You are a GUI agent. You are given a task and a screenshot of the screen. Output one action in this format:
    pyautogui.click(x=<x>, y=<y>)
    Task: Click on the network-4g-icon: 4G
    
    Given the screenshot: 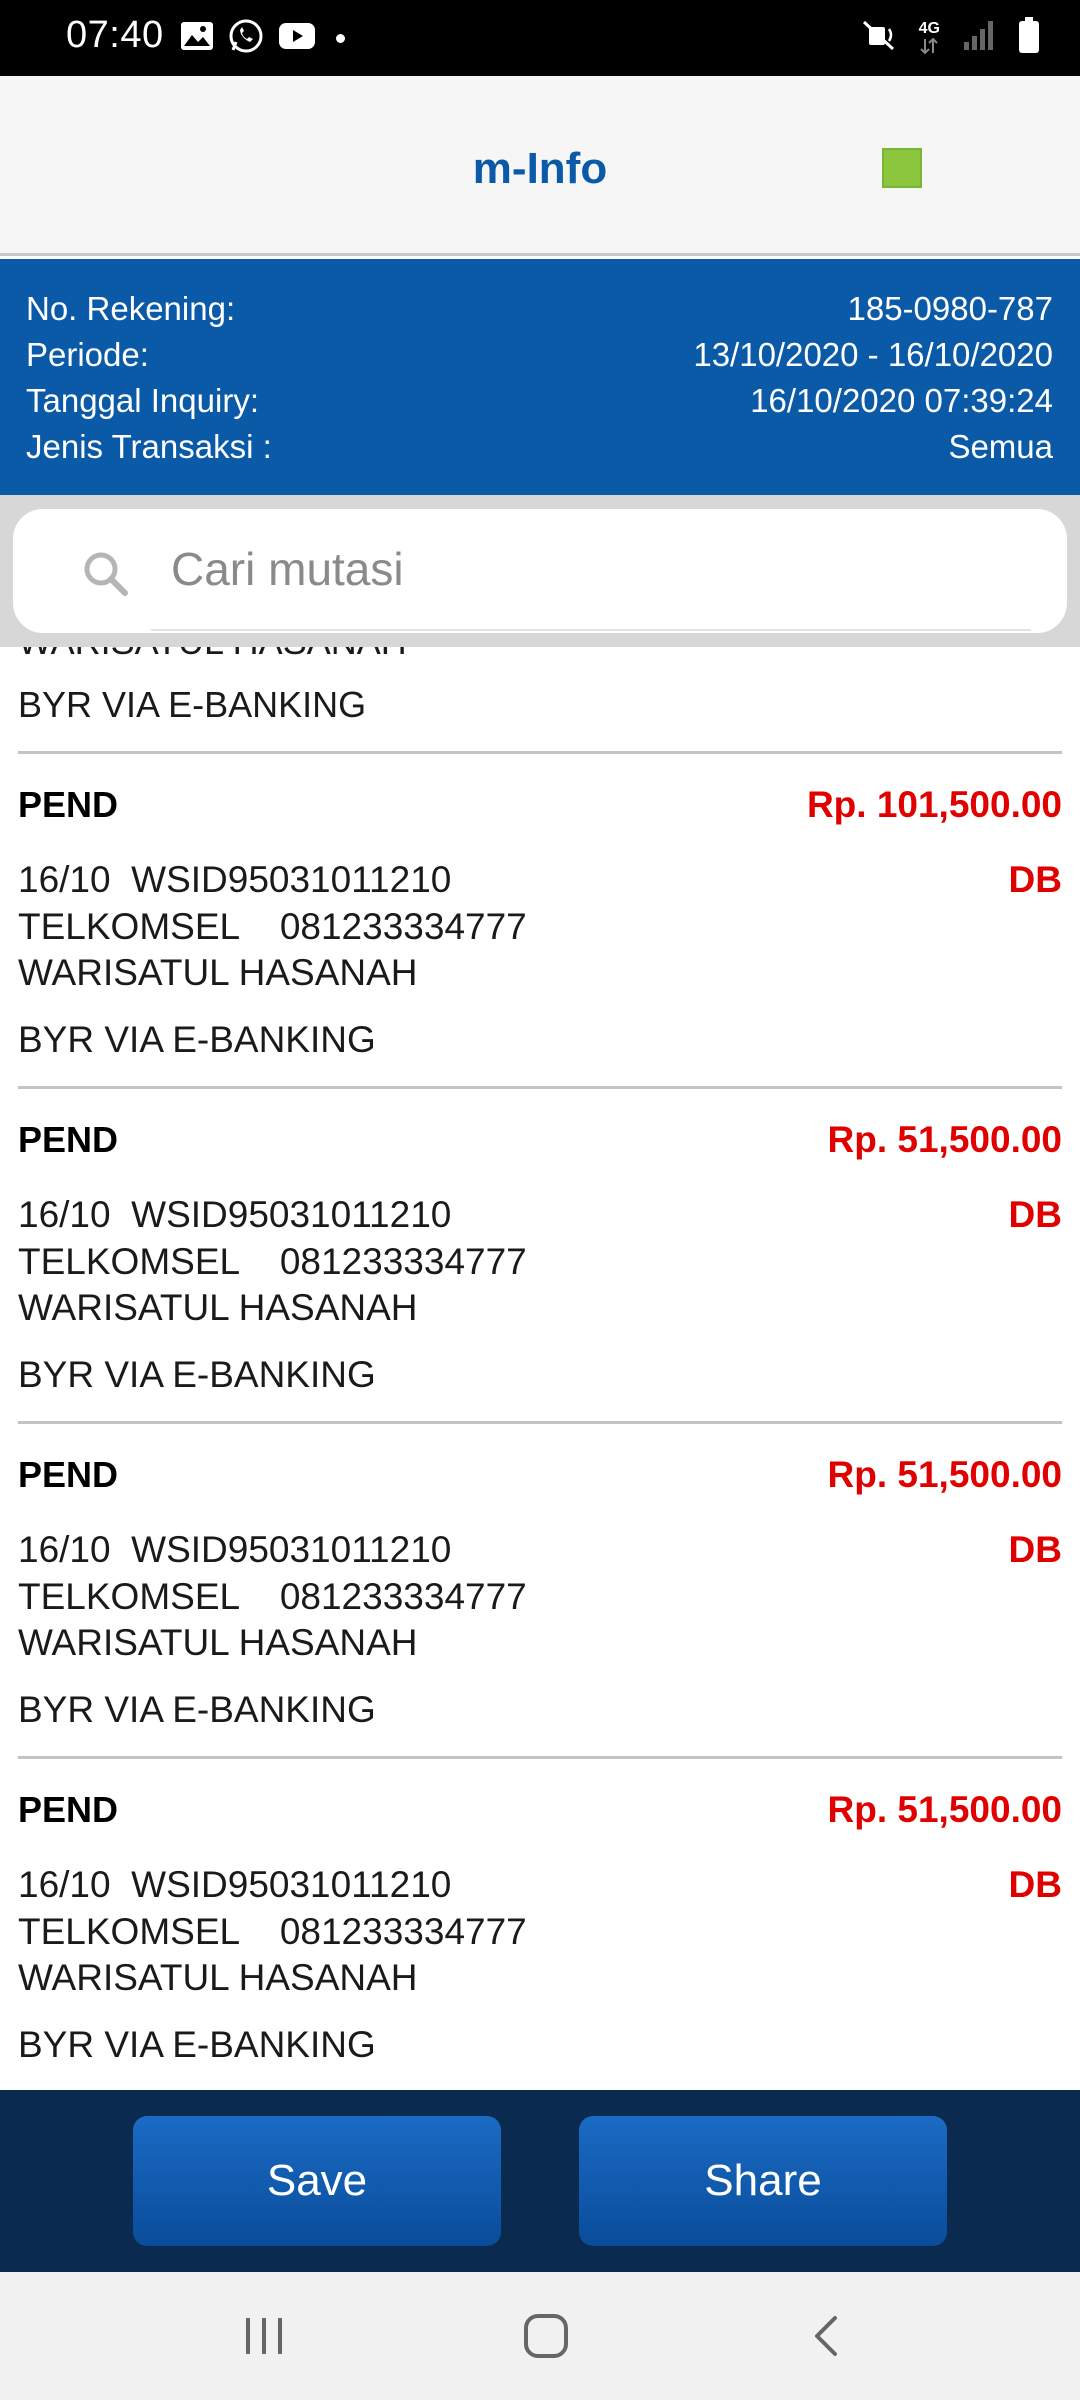 What is the action you would take?
    pyautogui.click(x=929, y=37)
    